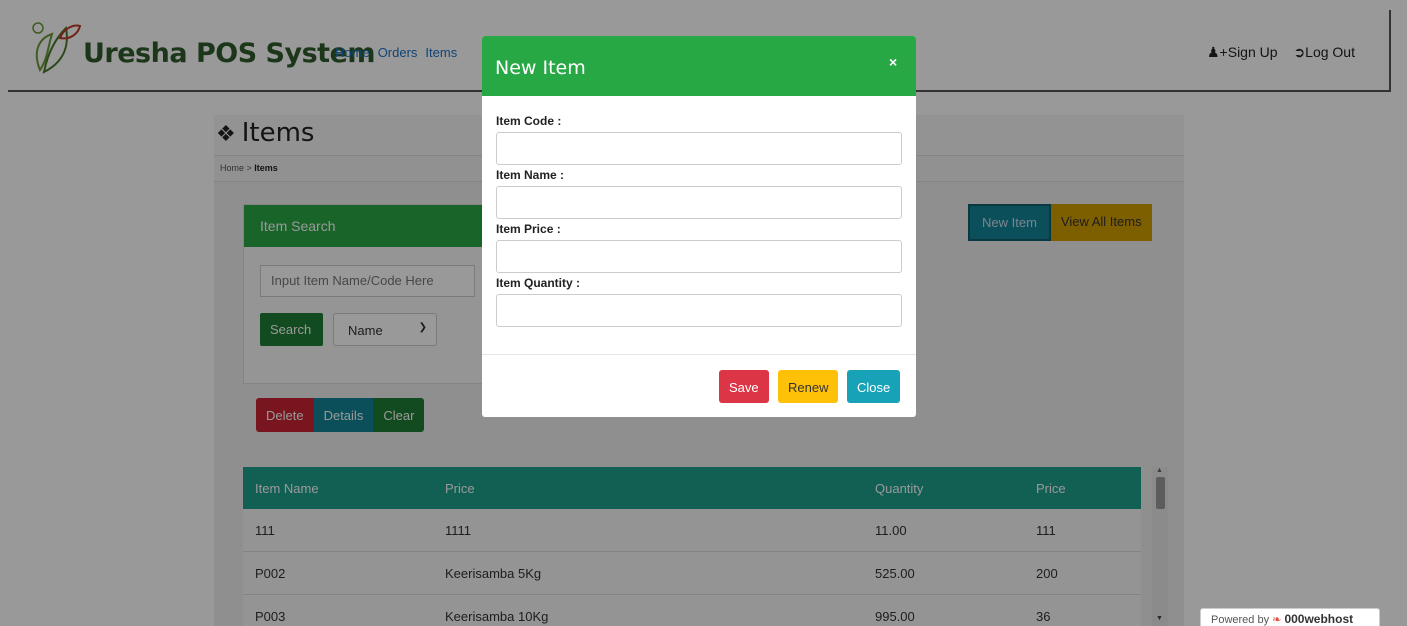  I want to click on item-quantity-input, so click(699, 310).